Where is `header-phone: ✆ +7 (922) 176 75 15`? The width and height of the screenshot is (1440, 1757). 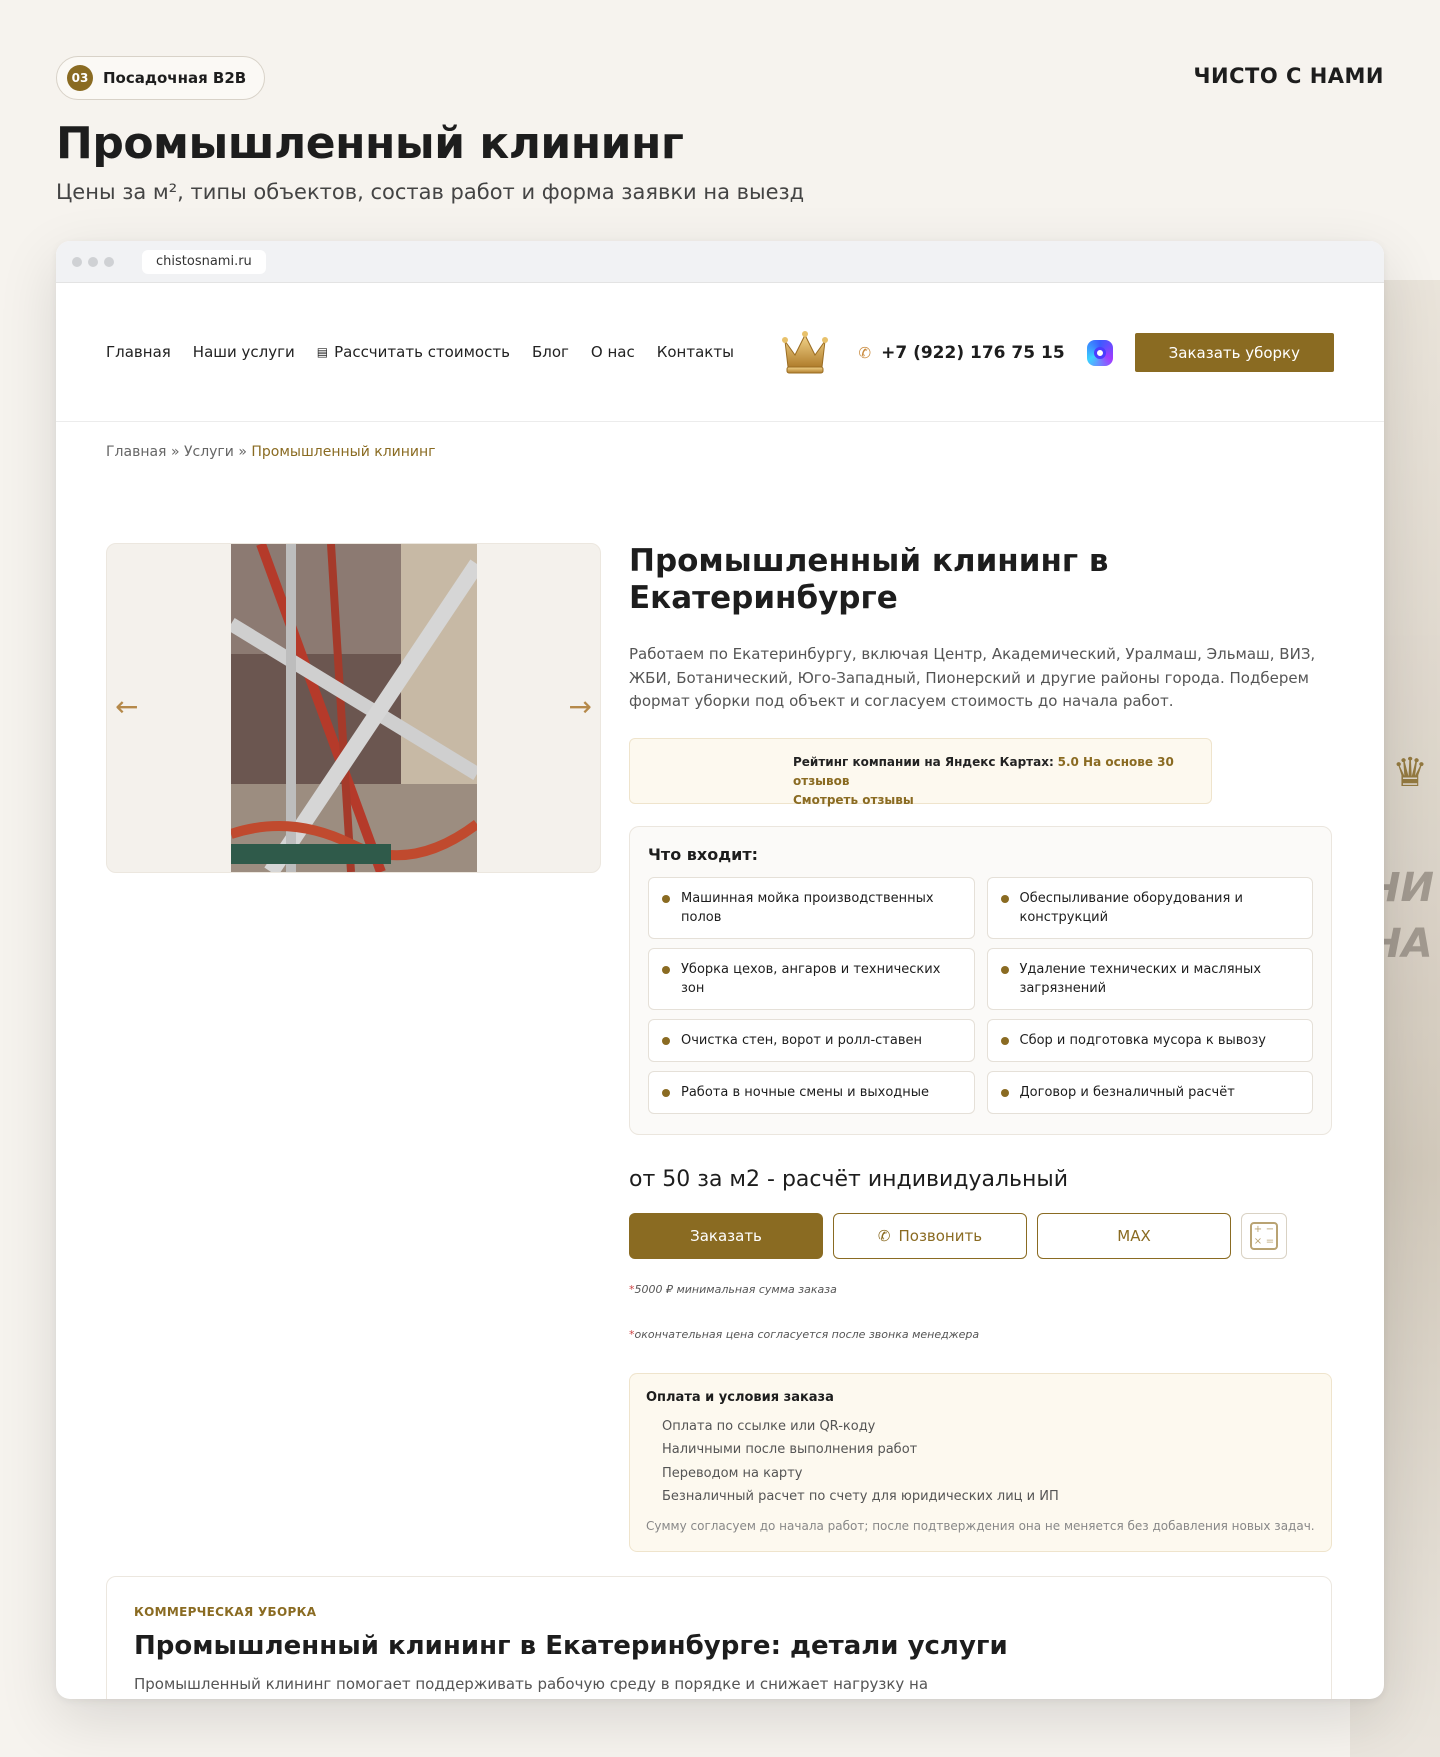
header-phone: ✆ +7 (922) 176 75 15 is located at coordinates (962, 353).